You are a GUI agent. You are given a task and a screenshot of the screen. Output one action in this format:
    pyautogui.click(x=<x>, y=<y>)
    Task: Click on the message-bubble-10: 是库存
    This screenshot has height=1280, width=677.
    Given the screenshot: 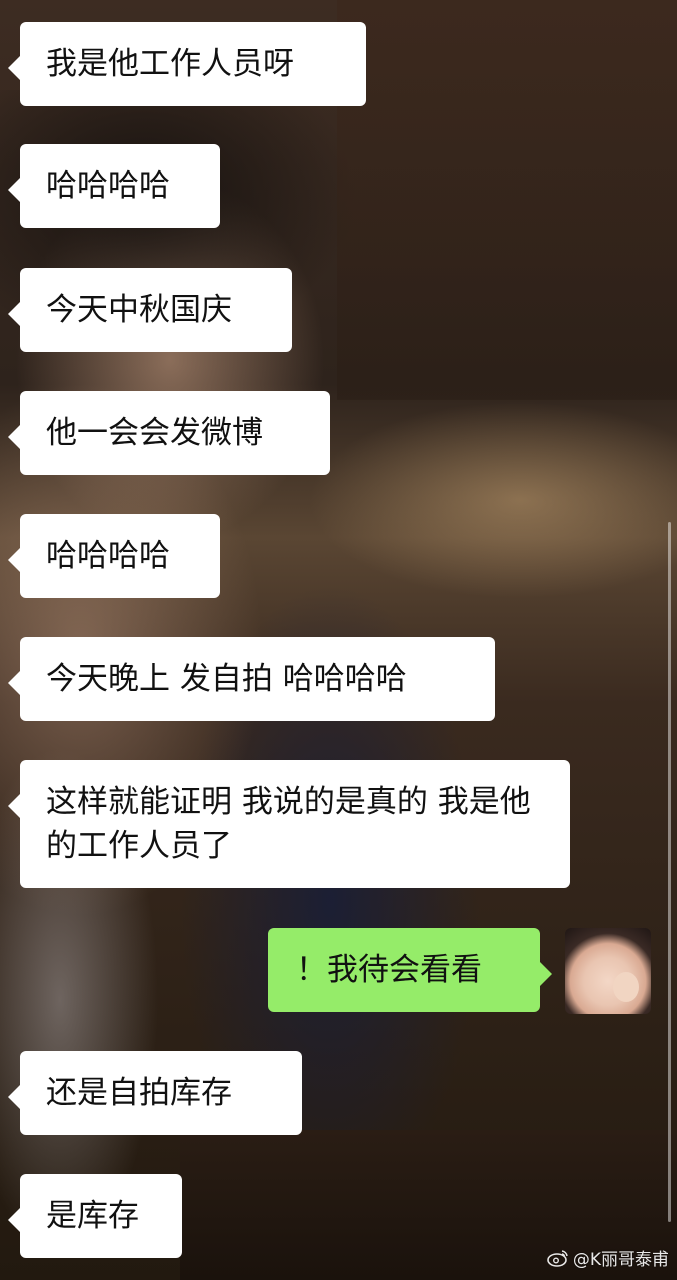 What is the action you would take?
    pyautogui.click(x=95, y=1216)
    